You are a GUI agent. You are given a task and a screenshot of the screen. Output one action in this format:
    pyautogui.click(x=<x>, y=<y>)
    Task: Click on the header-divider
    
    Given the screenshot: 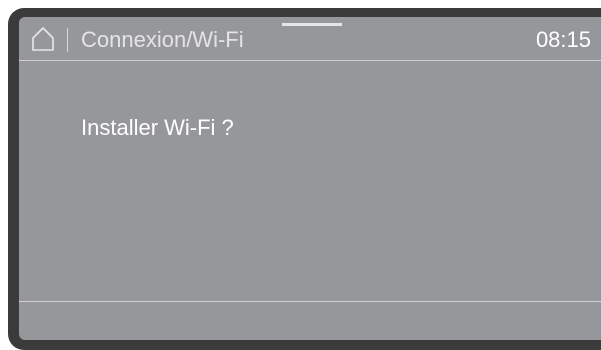 What is the action you would take?
    pyautogui.click(x=67, y=40)
    